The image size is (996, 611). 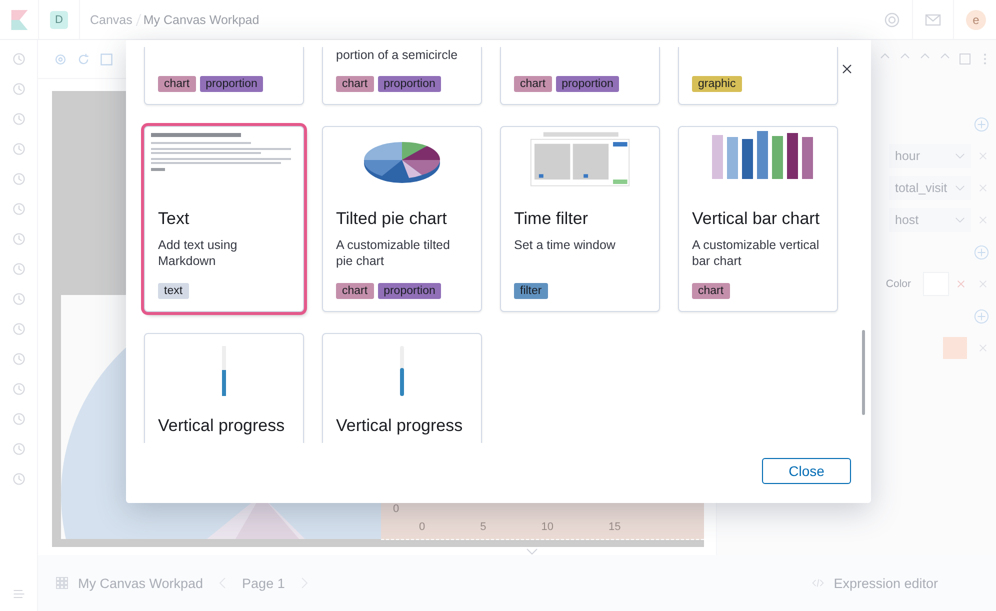 What do you see at coordinates (898, 284) in the screenshot?
I see `color-label: Color` at bounding box center [898, 284].